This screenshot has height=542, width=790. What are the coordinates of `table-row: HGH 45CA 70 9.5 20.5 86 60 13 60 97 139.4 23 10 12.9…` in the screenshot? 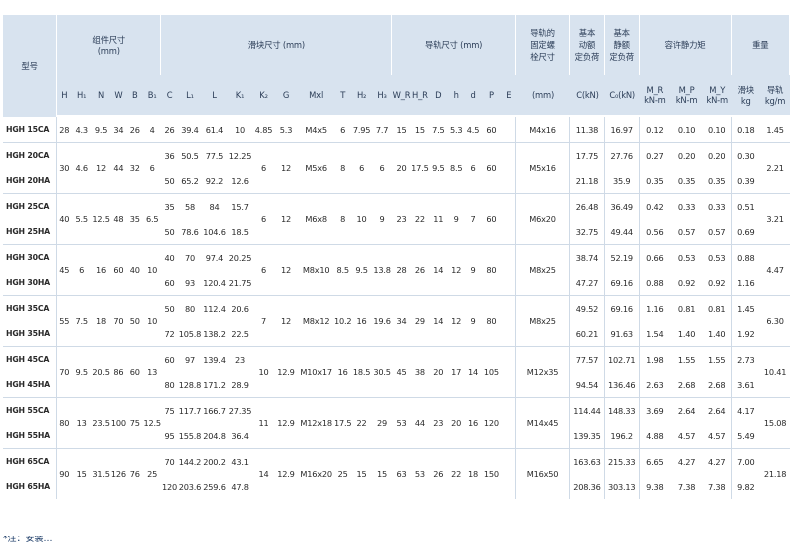 It's located at (396, 371).